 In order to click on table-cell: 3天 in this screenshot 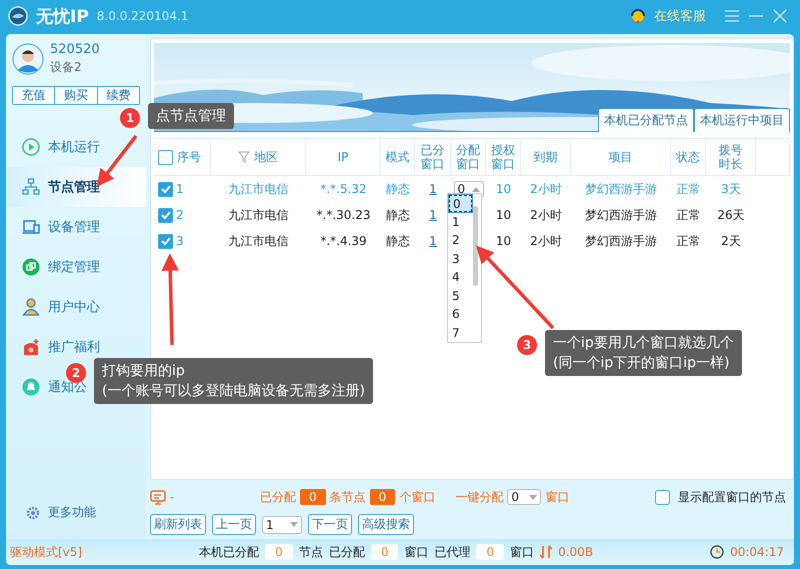, I will do `click(731, 189)`.